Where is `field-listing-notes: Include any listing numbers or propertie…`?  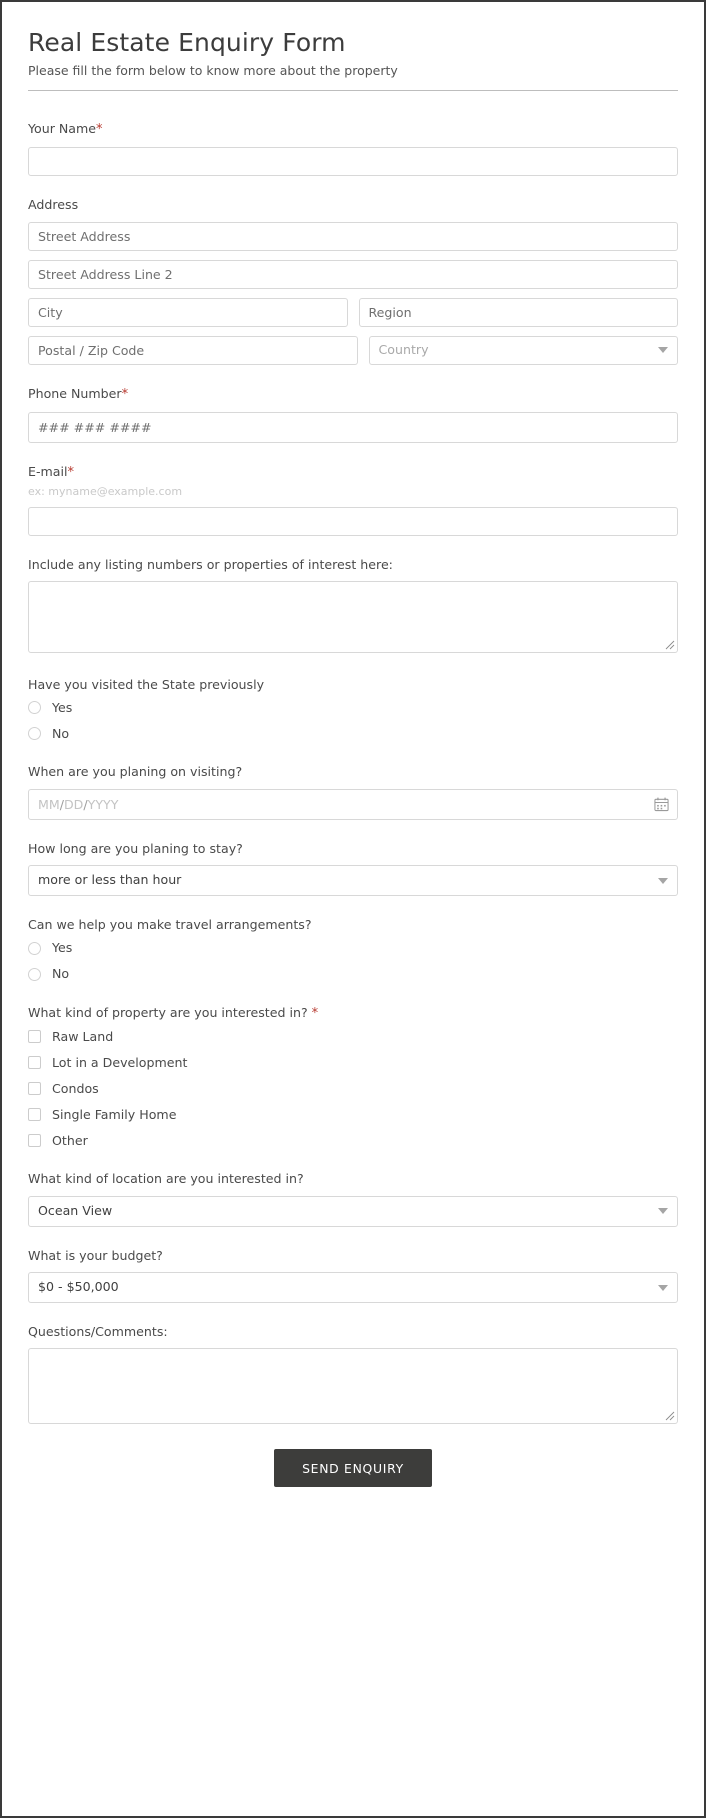
field-listing-notes: Include any listing numbers or propertie… is located at coordinates (353, 605).